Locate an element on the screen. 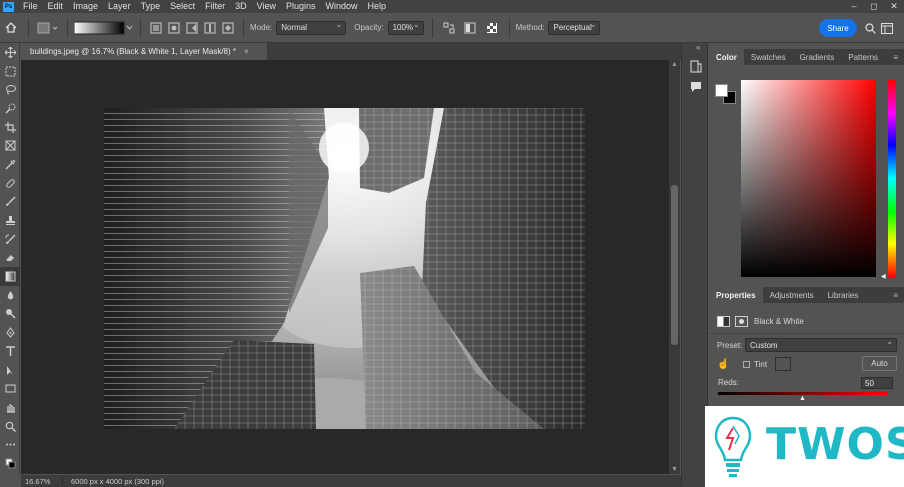 Image resolution: width=904 pixels, height=487 pixels. panel-menu-icon: ≡ is located at coordinates (898, 57).